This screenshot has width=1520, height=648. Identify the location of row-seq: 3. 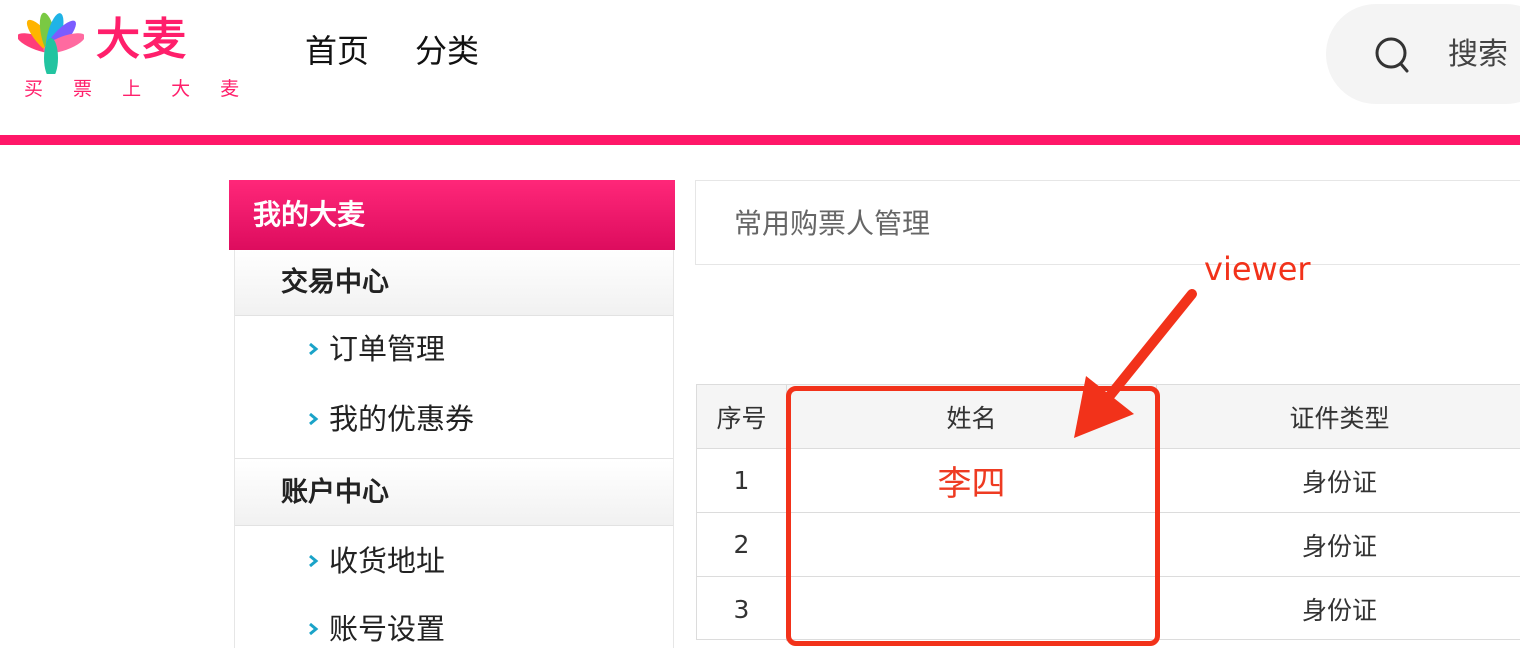
(742, 609).